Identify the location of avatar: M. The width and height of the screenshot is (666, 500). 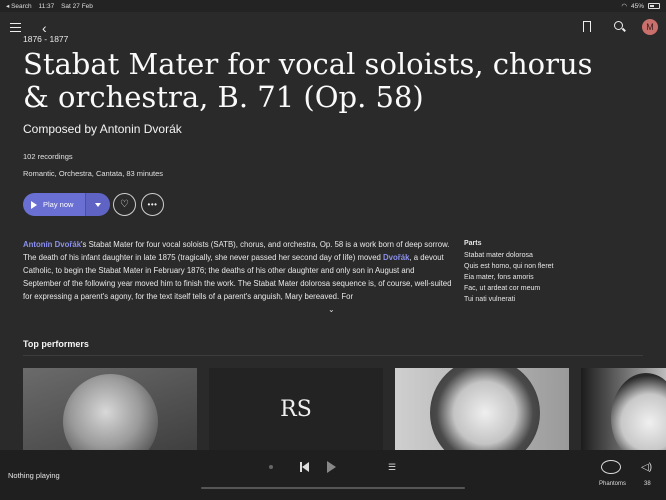
(650, 27).